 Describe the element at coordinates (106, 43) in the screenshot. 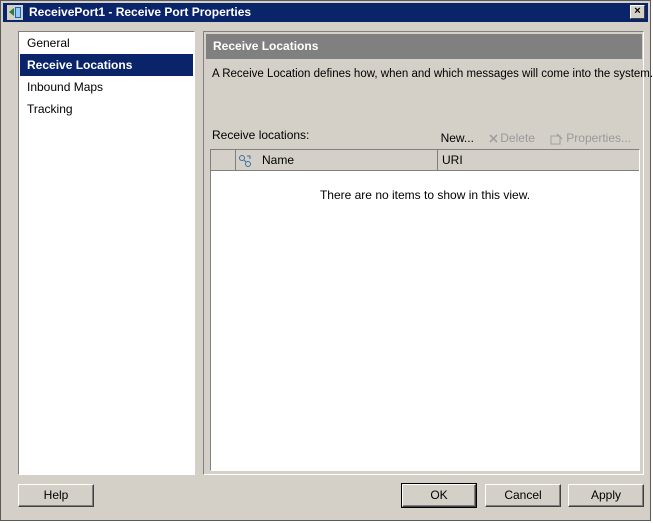

I see `nav-item-general: General` at that location.